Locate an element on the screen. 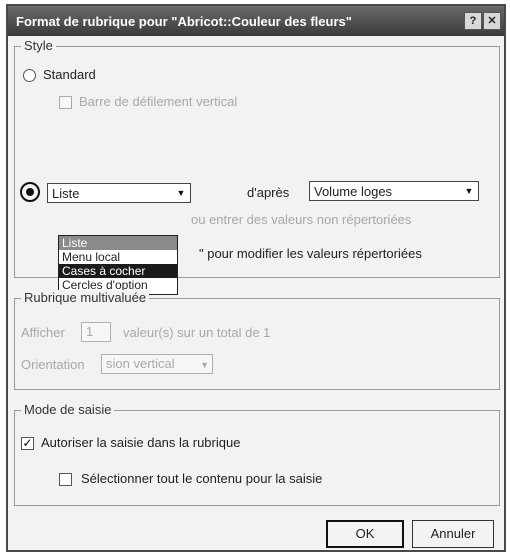 Image resolution: width=510 pixels, height=555 pixels. value-list-value: Volume loges is located at coordinates (353, 191).